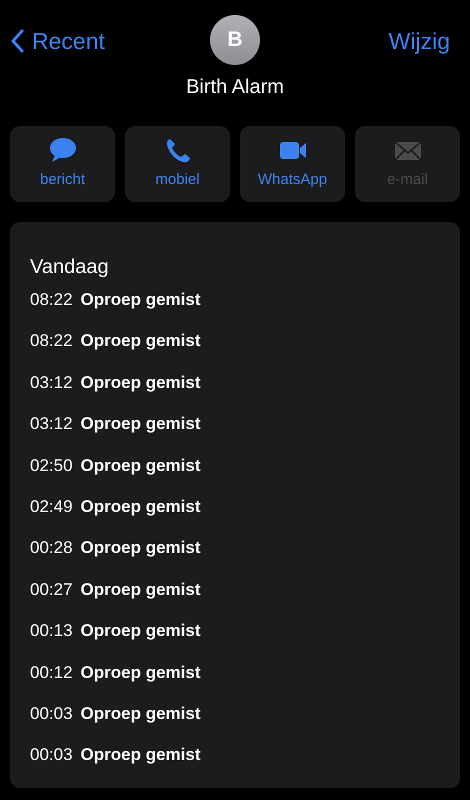 The image size is (470, 800). Describe the element at coordinates (51, 548) in the screenshot. I see `call-time: 00:28` at that location.